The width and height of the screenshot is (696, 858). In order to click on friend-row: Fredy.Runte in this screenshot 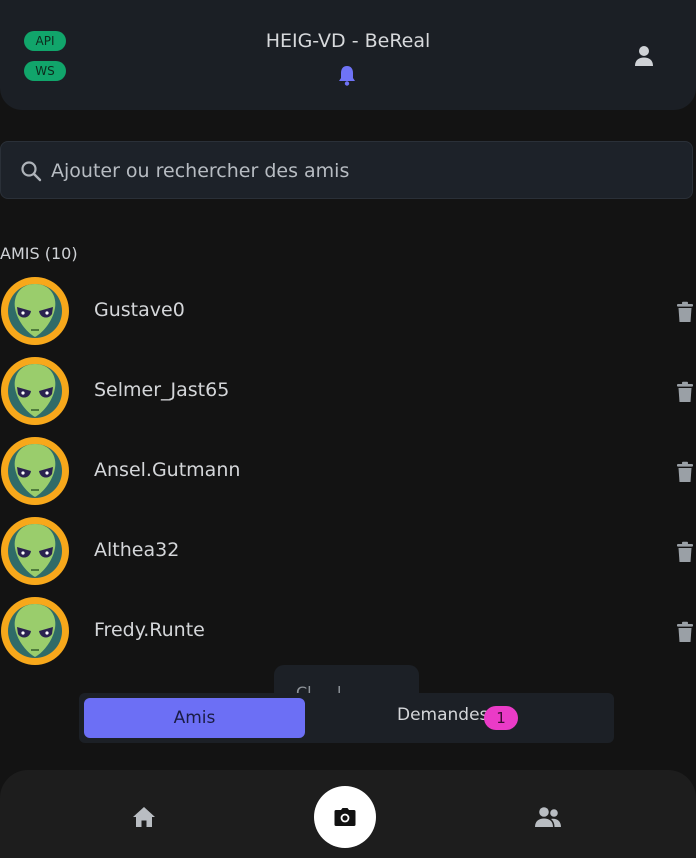, I will do `click(348, 631)`.